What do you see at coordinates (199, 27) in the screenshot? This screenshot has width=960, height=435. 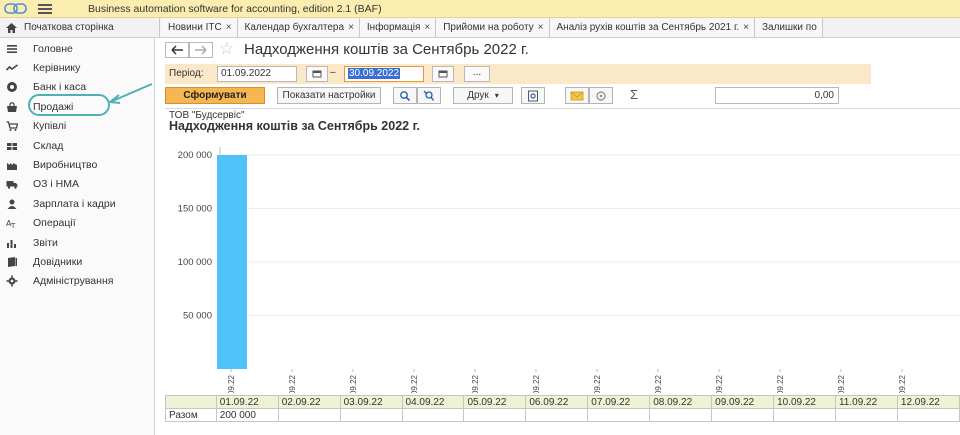 I see `tab-0: Новини ІТС ×` at bounding box center [199, 27].